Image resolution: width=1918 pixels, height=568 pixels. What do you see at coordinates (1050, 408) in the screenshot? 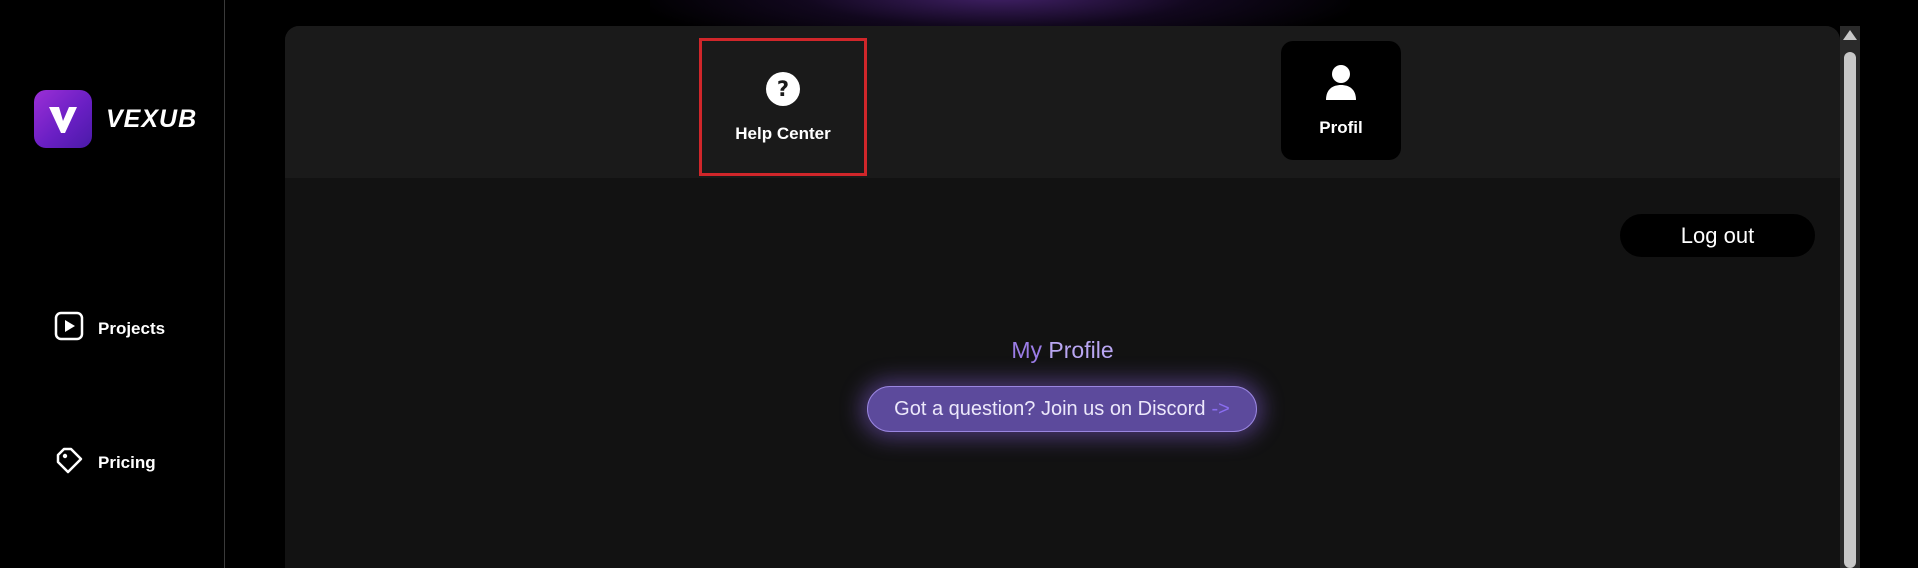
I see `discord-button-label: Got a question? Join us on Discord` at bounding box center [1050, 408].